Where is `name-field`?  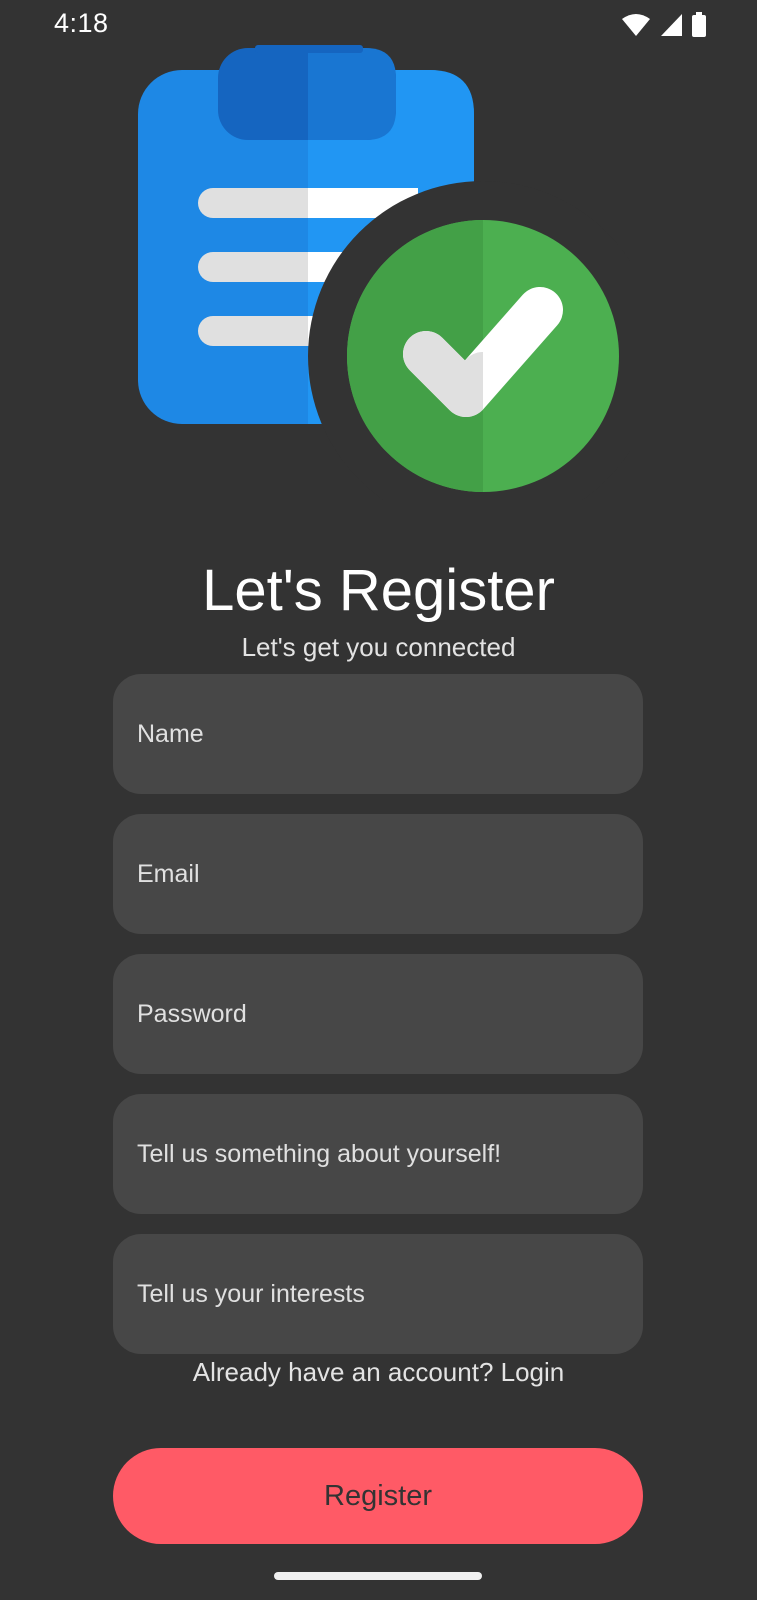
name-field is located at coordinates (378, 734).